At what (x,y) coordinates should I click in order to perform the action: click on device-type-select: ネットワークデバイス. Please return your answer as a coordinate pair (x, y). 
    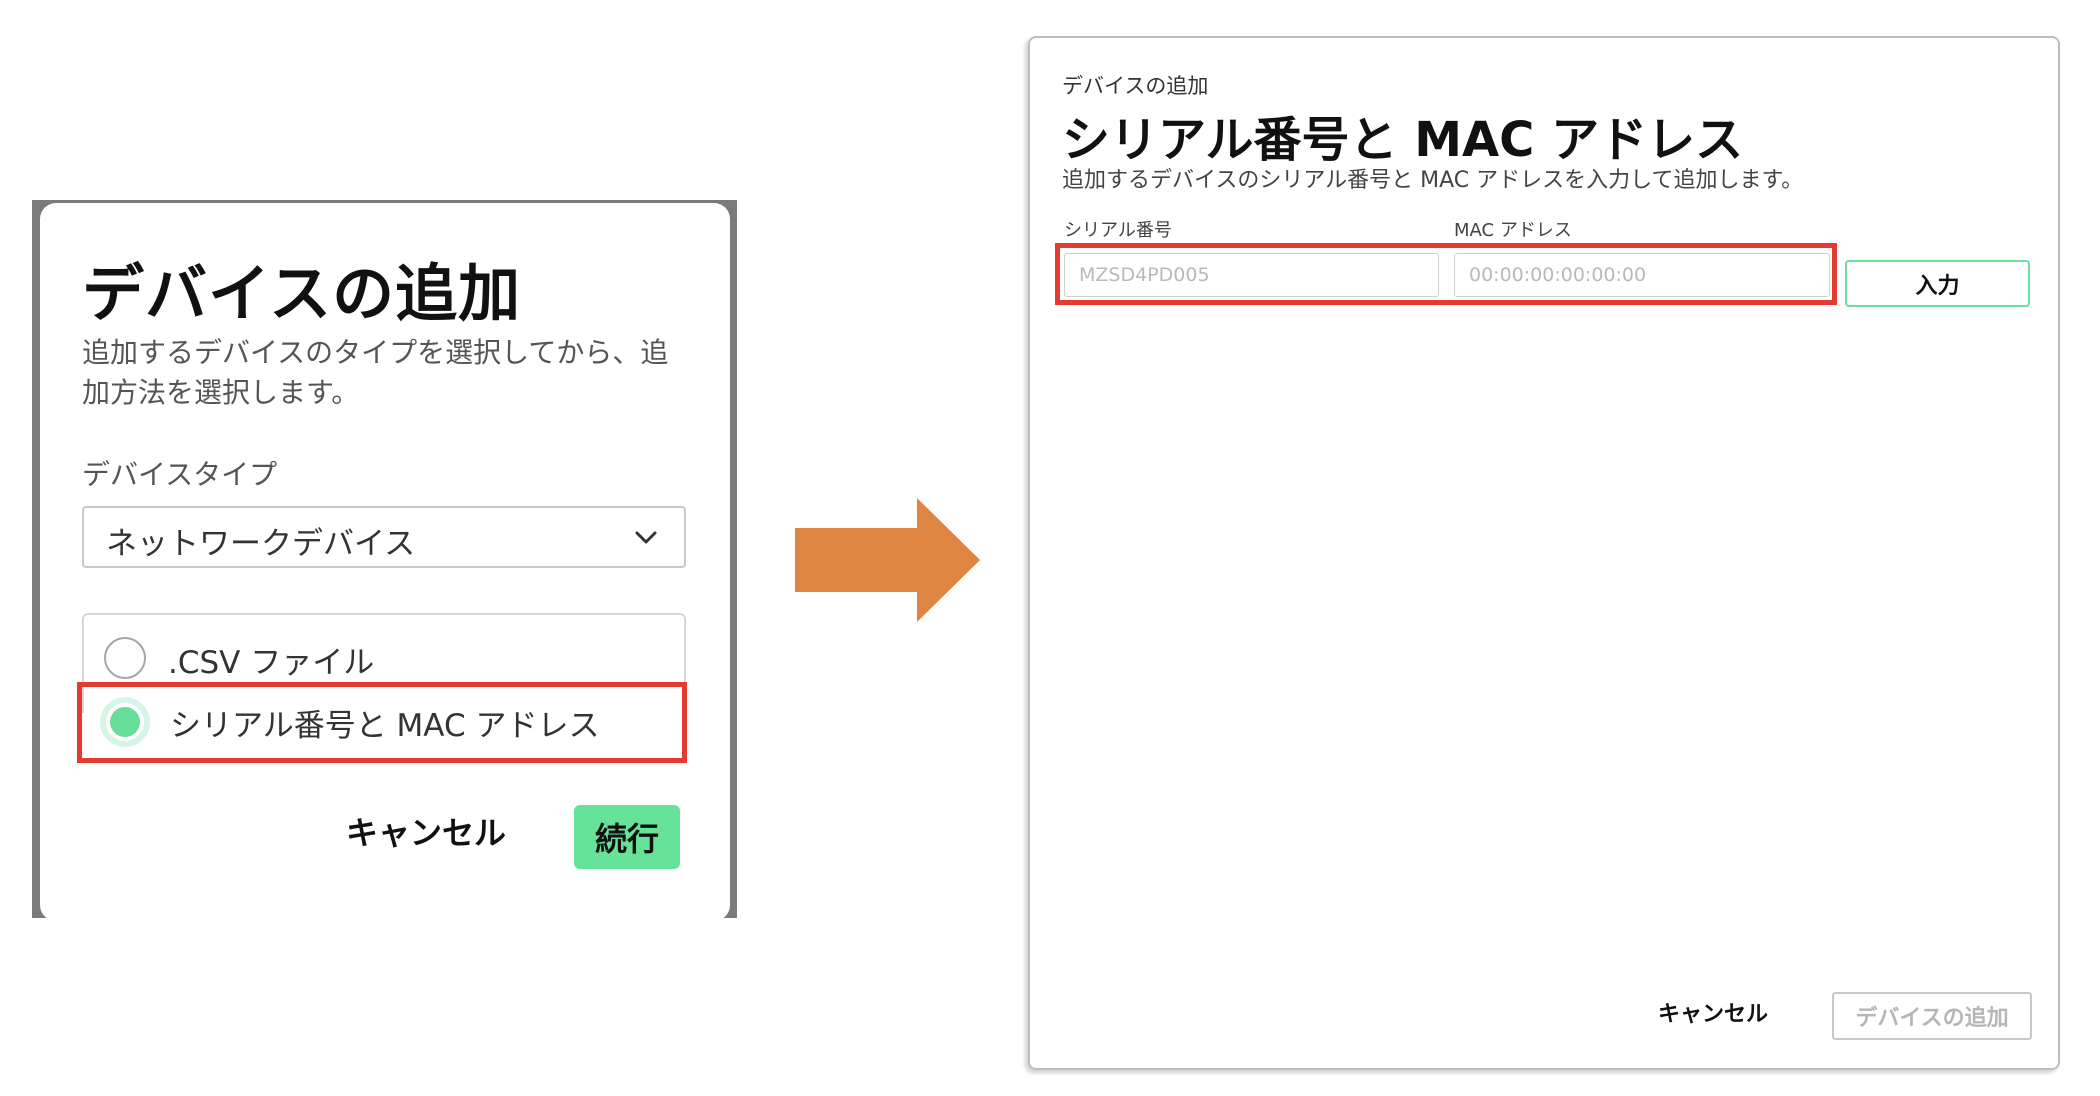
    Looking at the image, I should click on (384, 537).